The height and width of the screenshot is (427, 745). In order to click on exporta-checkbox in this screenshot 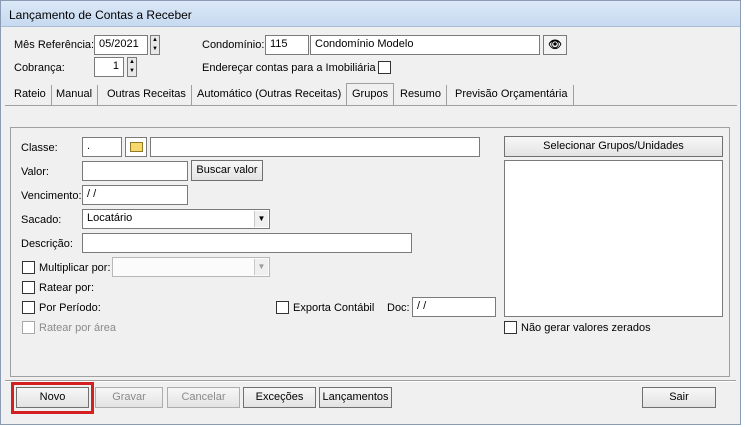, I will do `click(282, 307)`.